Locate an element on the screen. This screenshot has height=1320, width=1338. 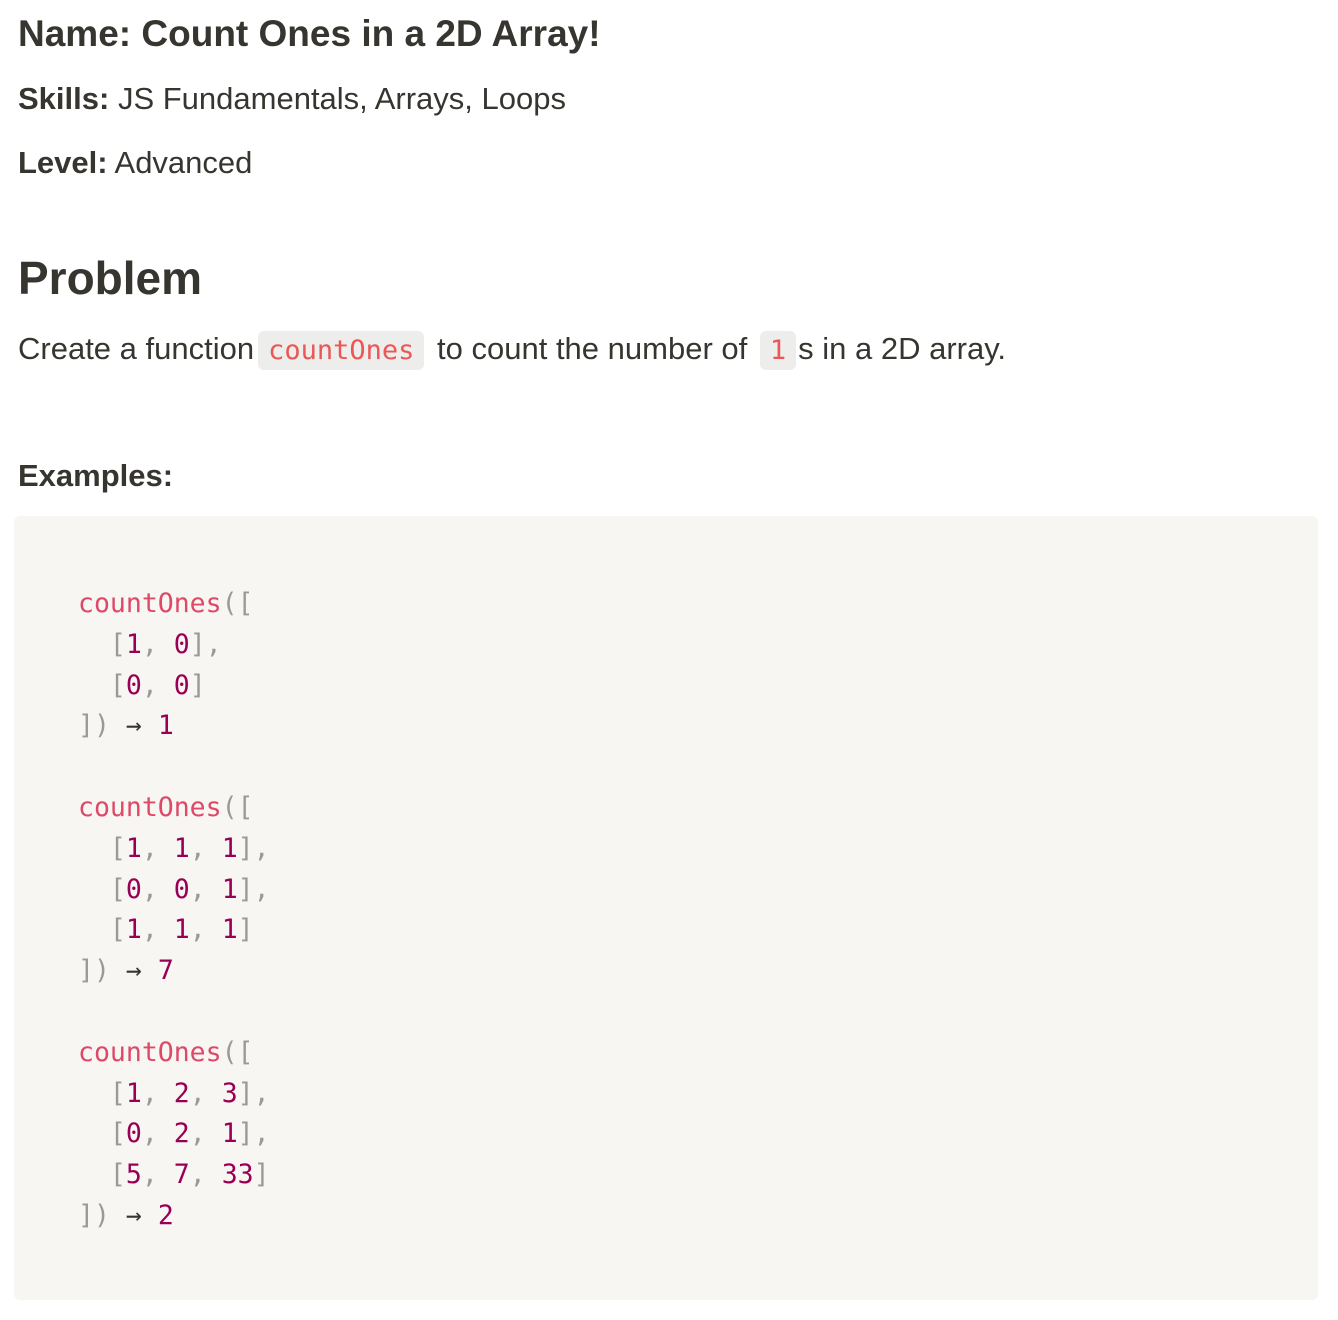
example-result: 7 is located at coordinates (165, 971).